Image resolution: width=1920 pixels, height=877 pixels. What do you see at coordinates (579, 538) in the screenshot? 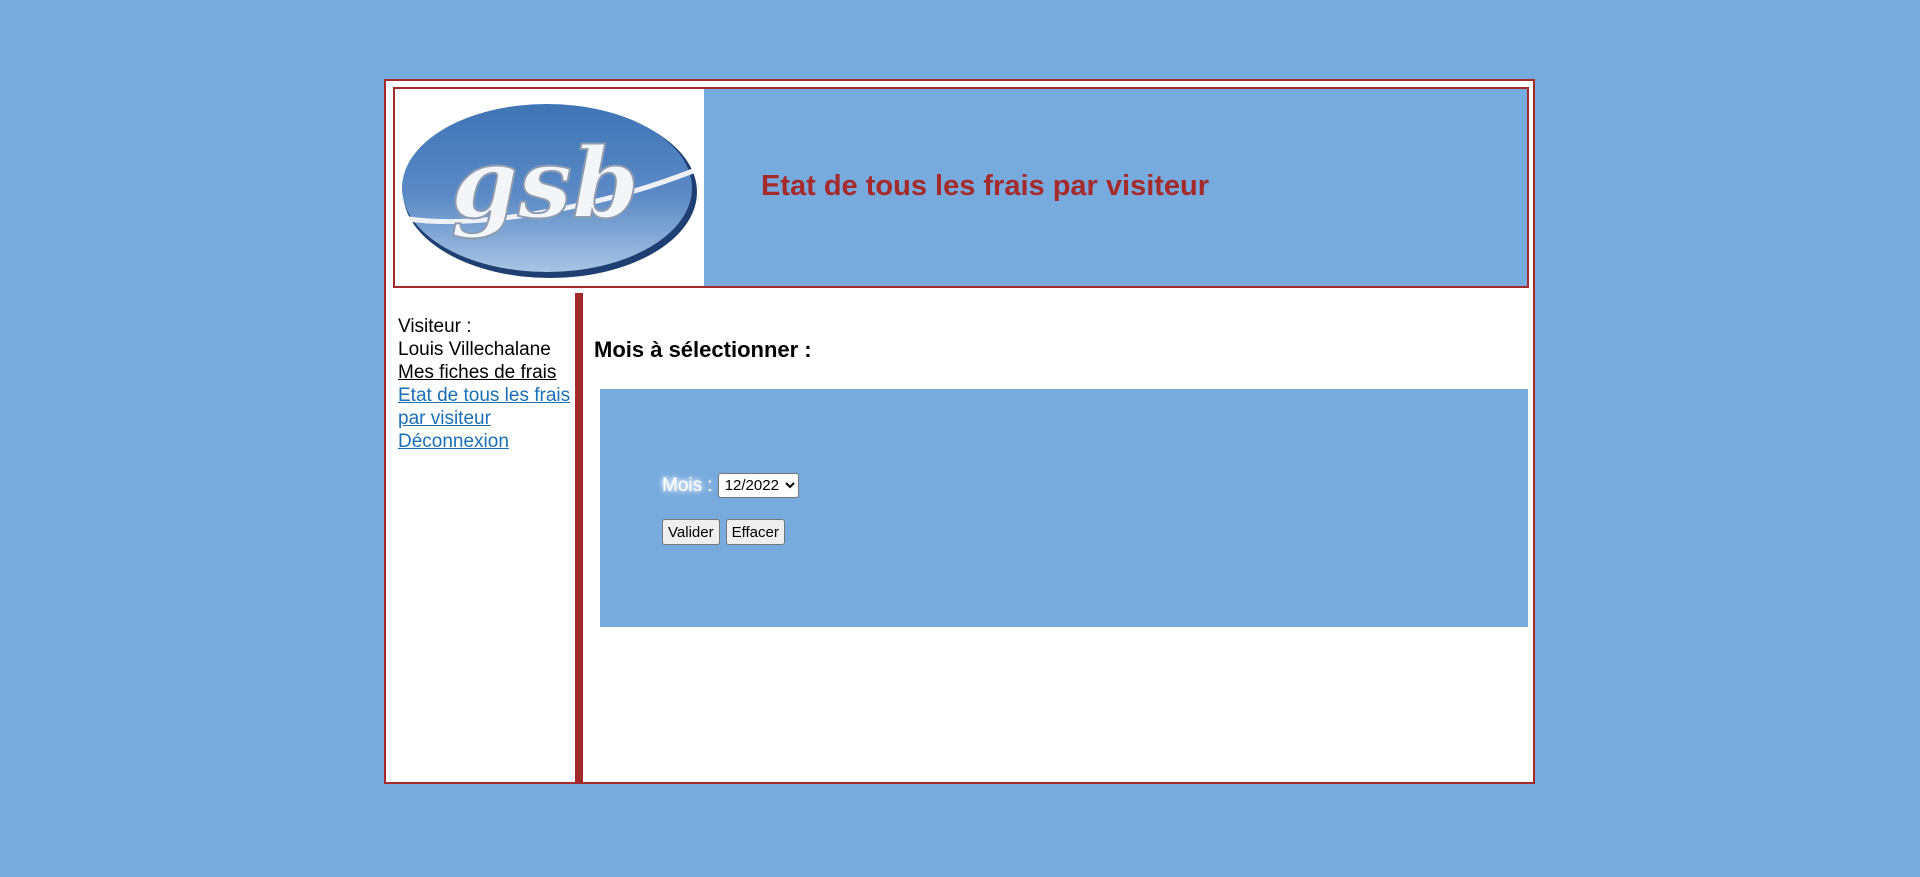
I see `sidebar-divider` at bounding box center [579, 538].